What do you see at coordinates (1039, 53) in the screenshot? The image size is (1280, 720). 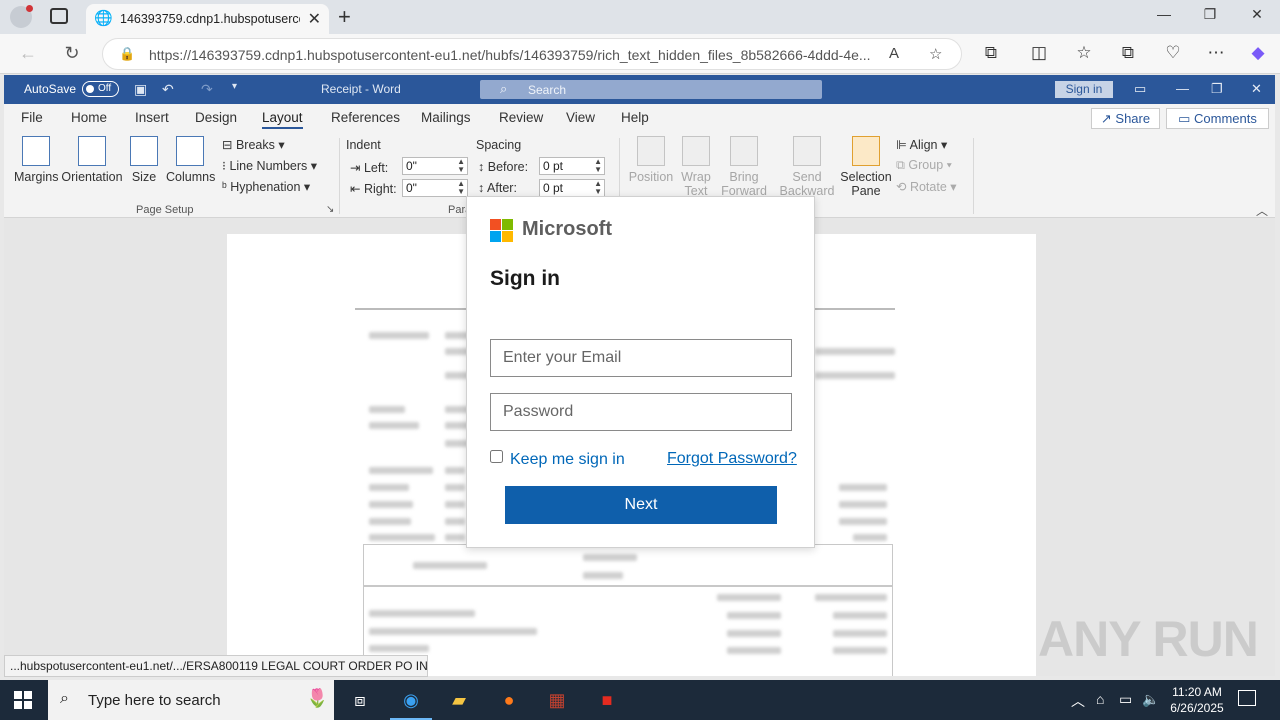 I see `split-screen-icon: ◫` at bounding box center [1039, 53].